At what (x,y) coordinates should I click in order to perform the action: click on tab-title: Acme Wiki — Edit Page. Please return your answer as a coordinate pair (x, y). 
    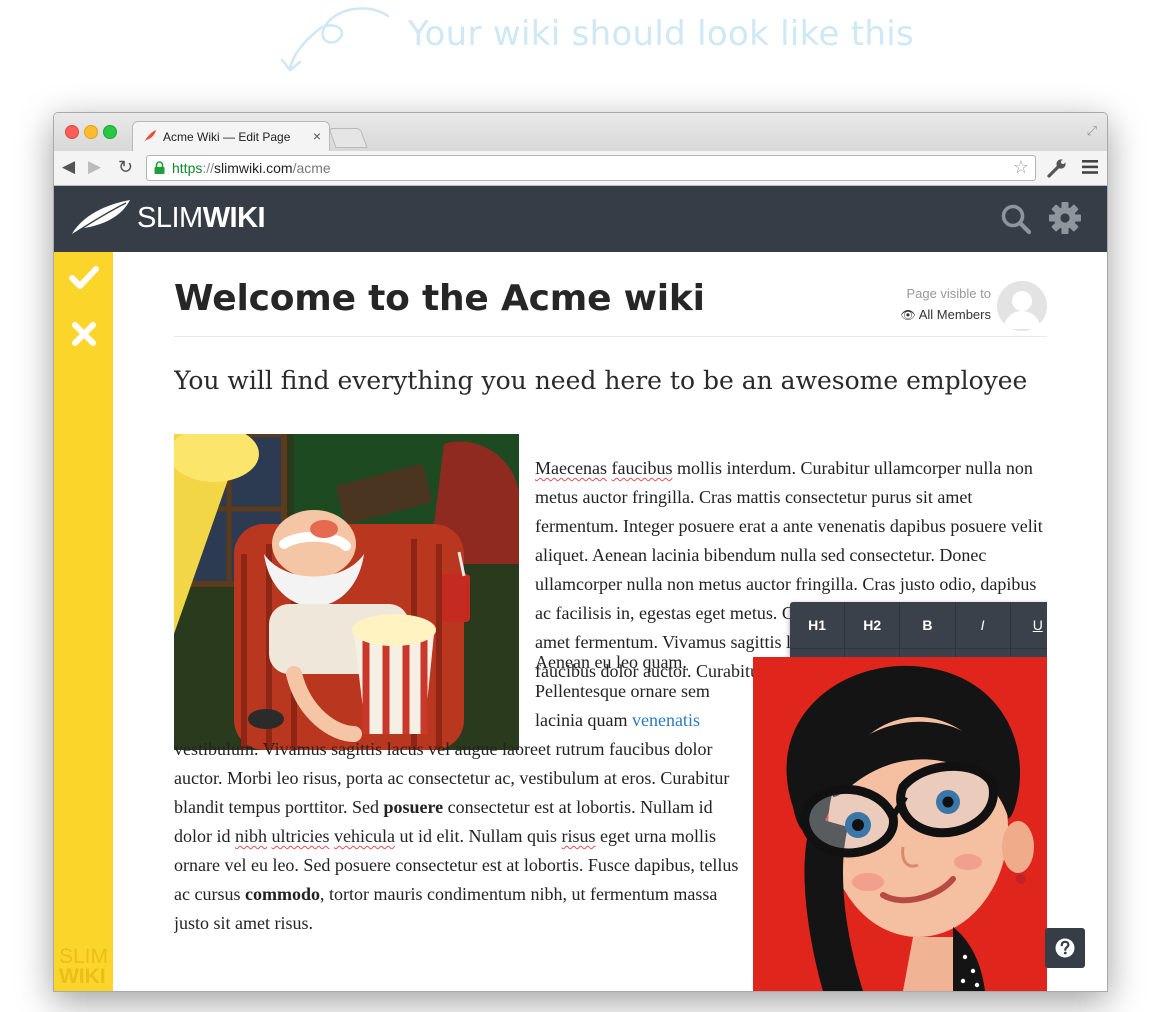
    Looking at the image, I should click on (227, 137).